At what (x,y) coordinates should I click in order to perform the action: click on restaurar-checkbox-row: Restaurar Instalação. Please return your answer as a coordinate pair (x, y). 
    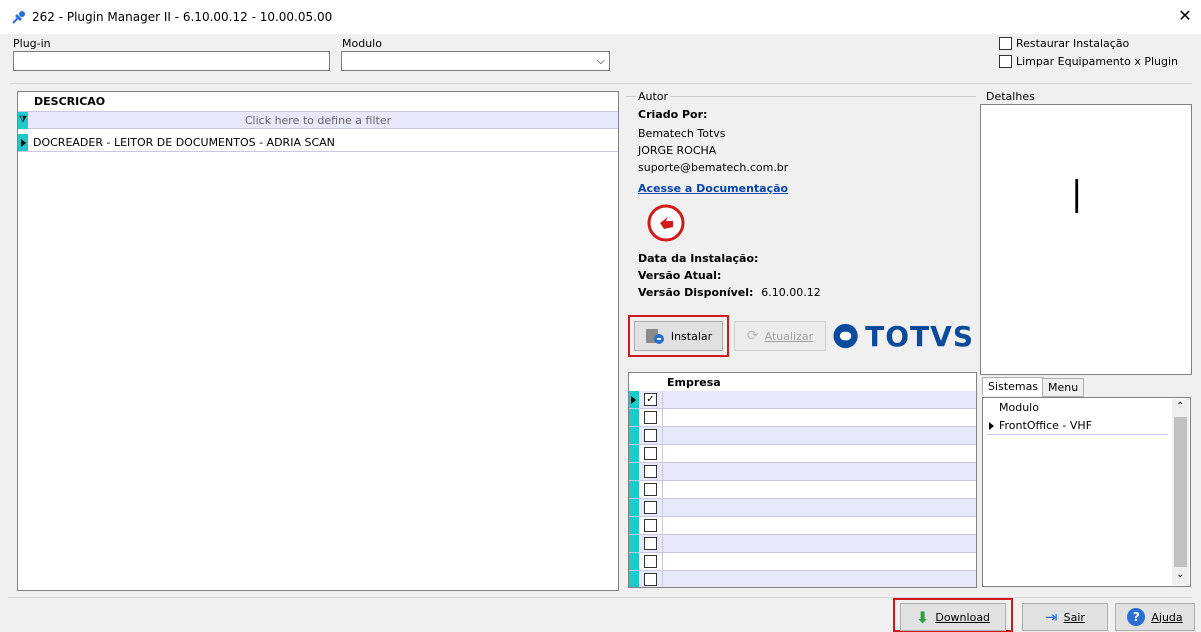
    Looking at the image, I should click on (1064, 43).